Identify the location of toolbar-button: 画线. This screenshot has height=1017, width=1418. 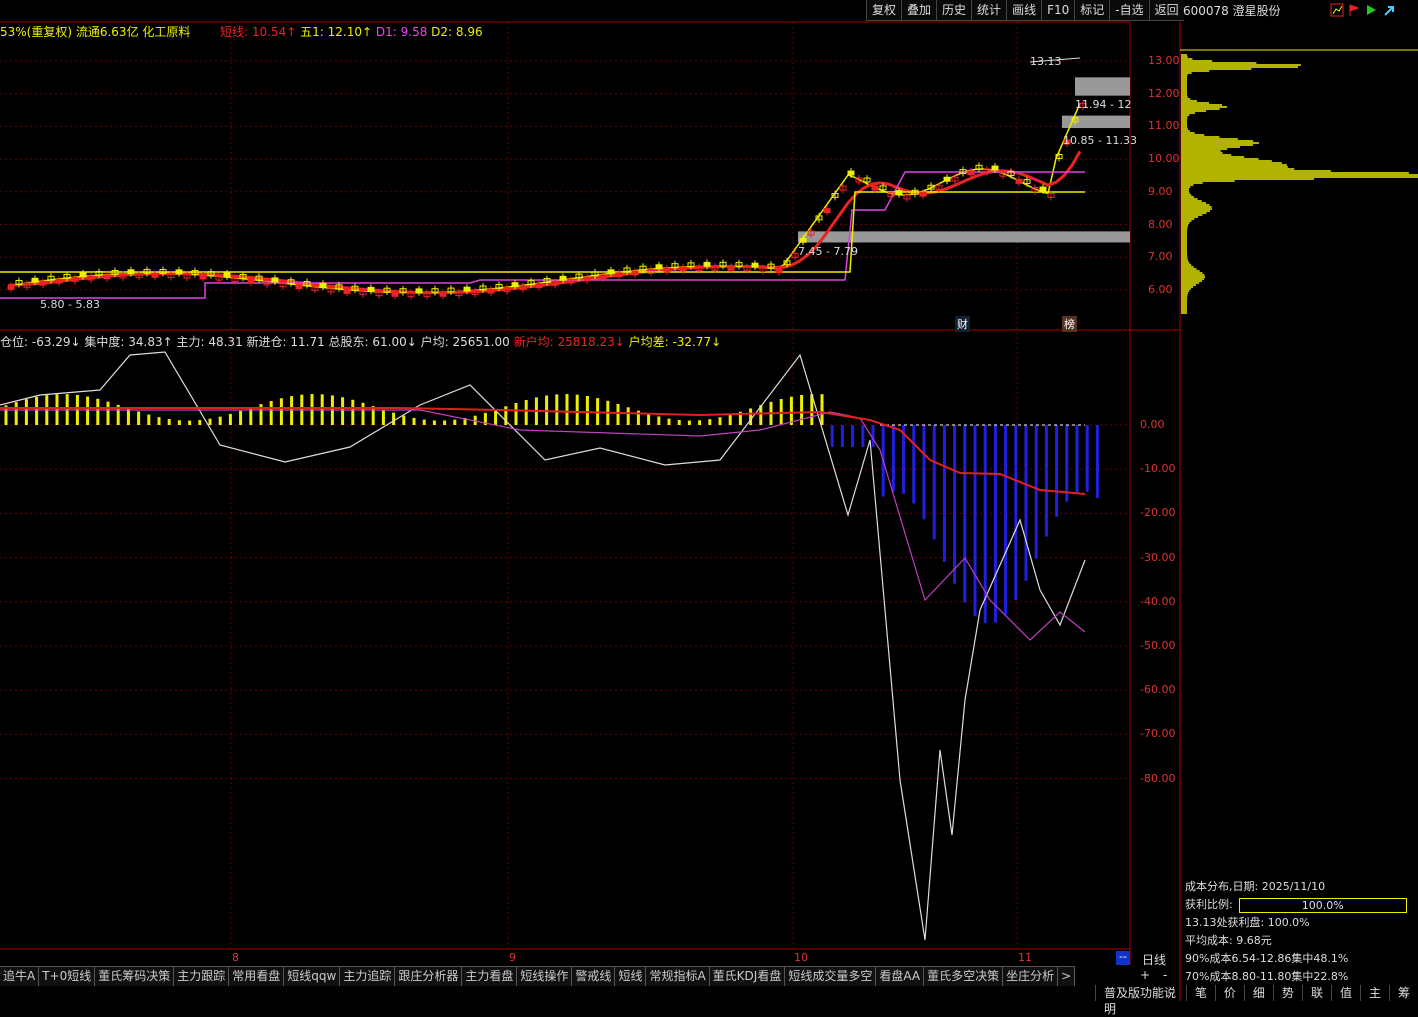
(1024, 10).